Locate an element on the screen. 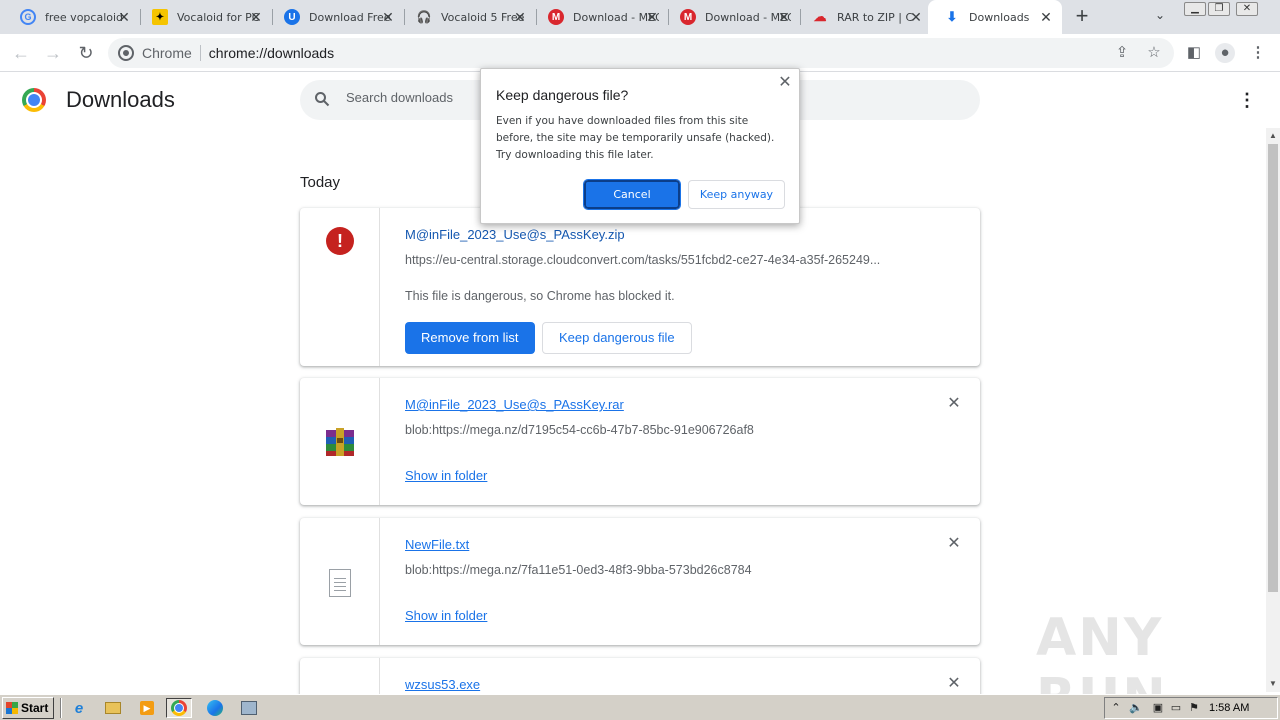 The width and height of the screenshot is (1280, 720). system-tray: ⌃ 🔈 ▣ ▭ ⚑ 1:58 AM is located at coordinates (1191, 708).